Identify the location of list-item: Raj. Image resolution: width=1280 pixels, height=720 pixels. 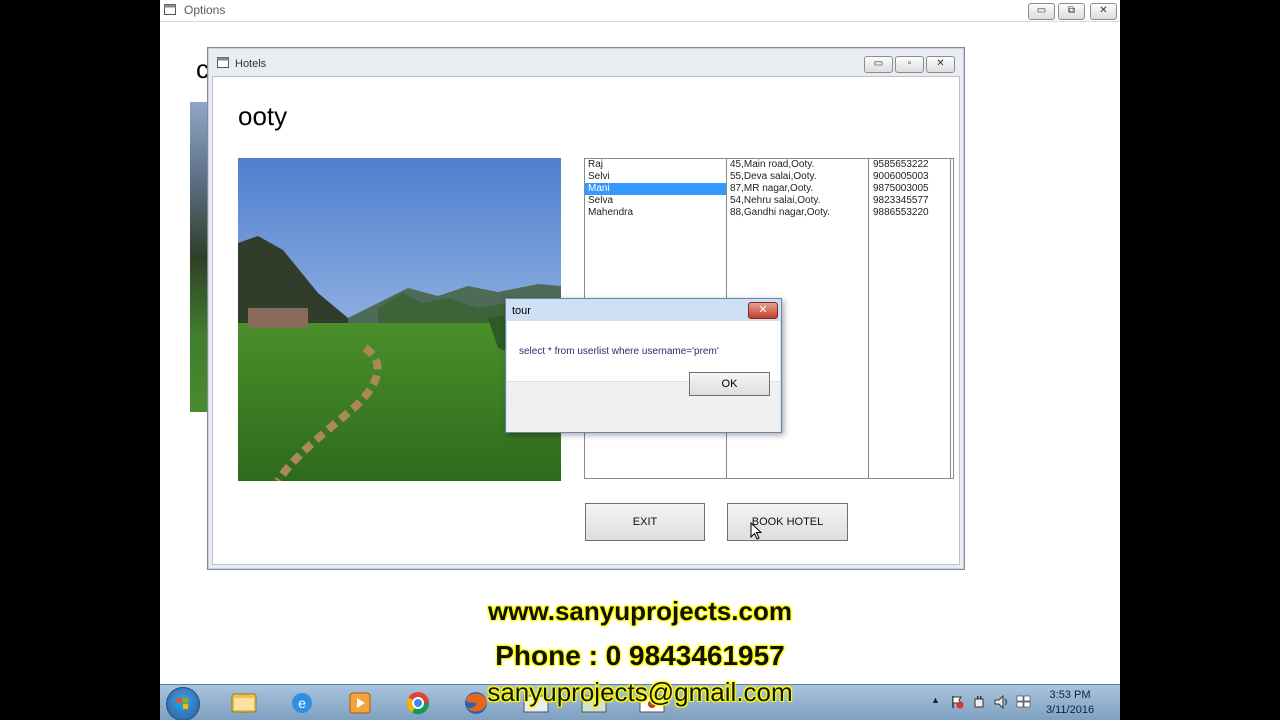
(655, 165).